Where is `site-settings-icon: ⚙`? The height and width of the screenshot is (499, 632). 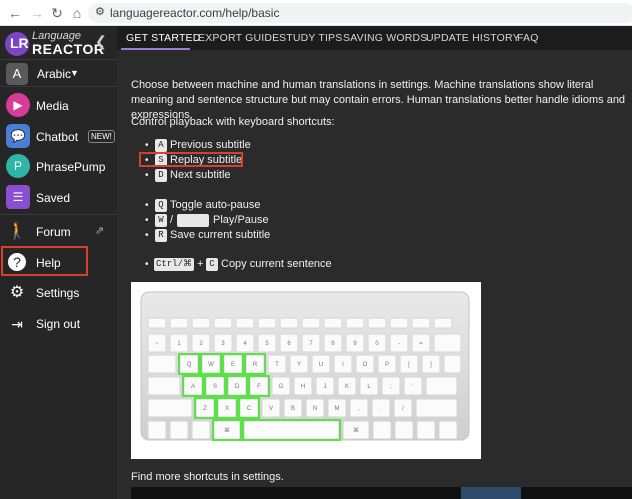 site-settings-icon: ⚙ is located at coordinates (100, 11).